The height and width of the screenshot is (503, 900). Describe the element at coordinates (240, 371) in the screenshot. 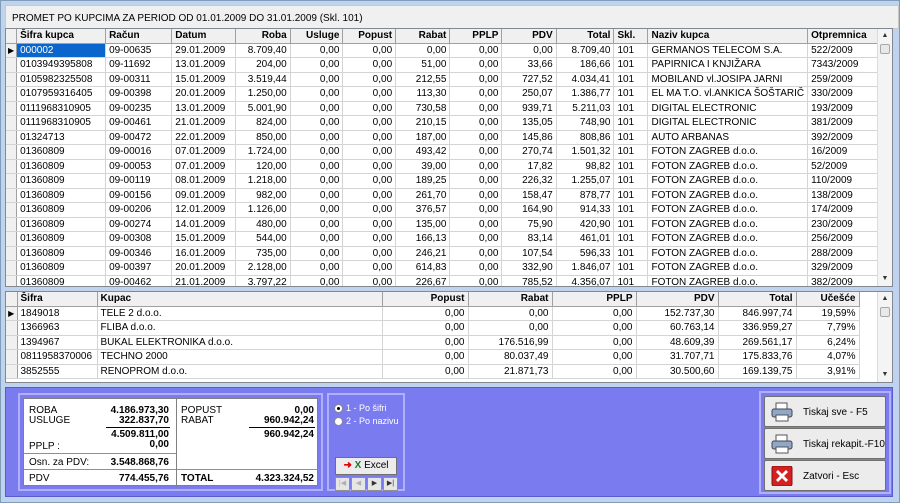

I see `table-cell: RENOPROM d.o.o.` at that location.